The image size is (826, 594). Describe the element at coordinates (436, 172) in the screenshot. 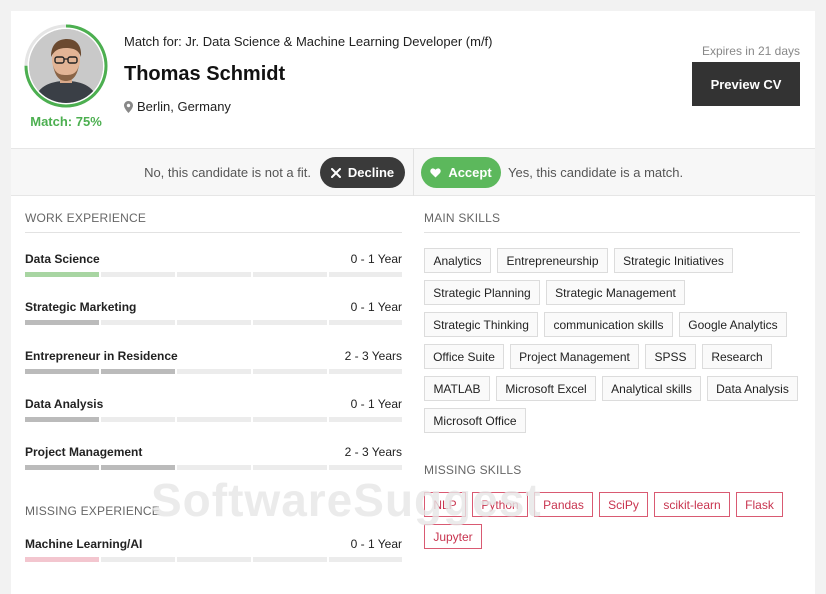

I see `heart-icon` at that location.